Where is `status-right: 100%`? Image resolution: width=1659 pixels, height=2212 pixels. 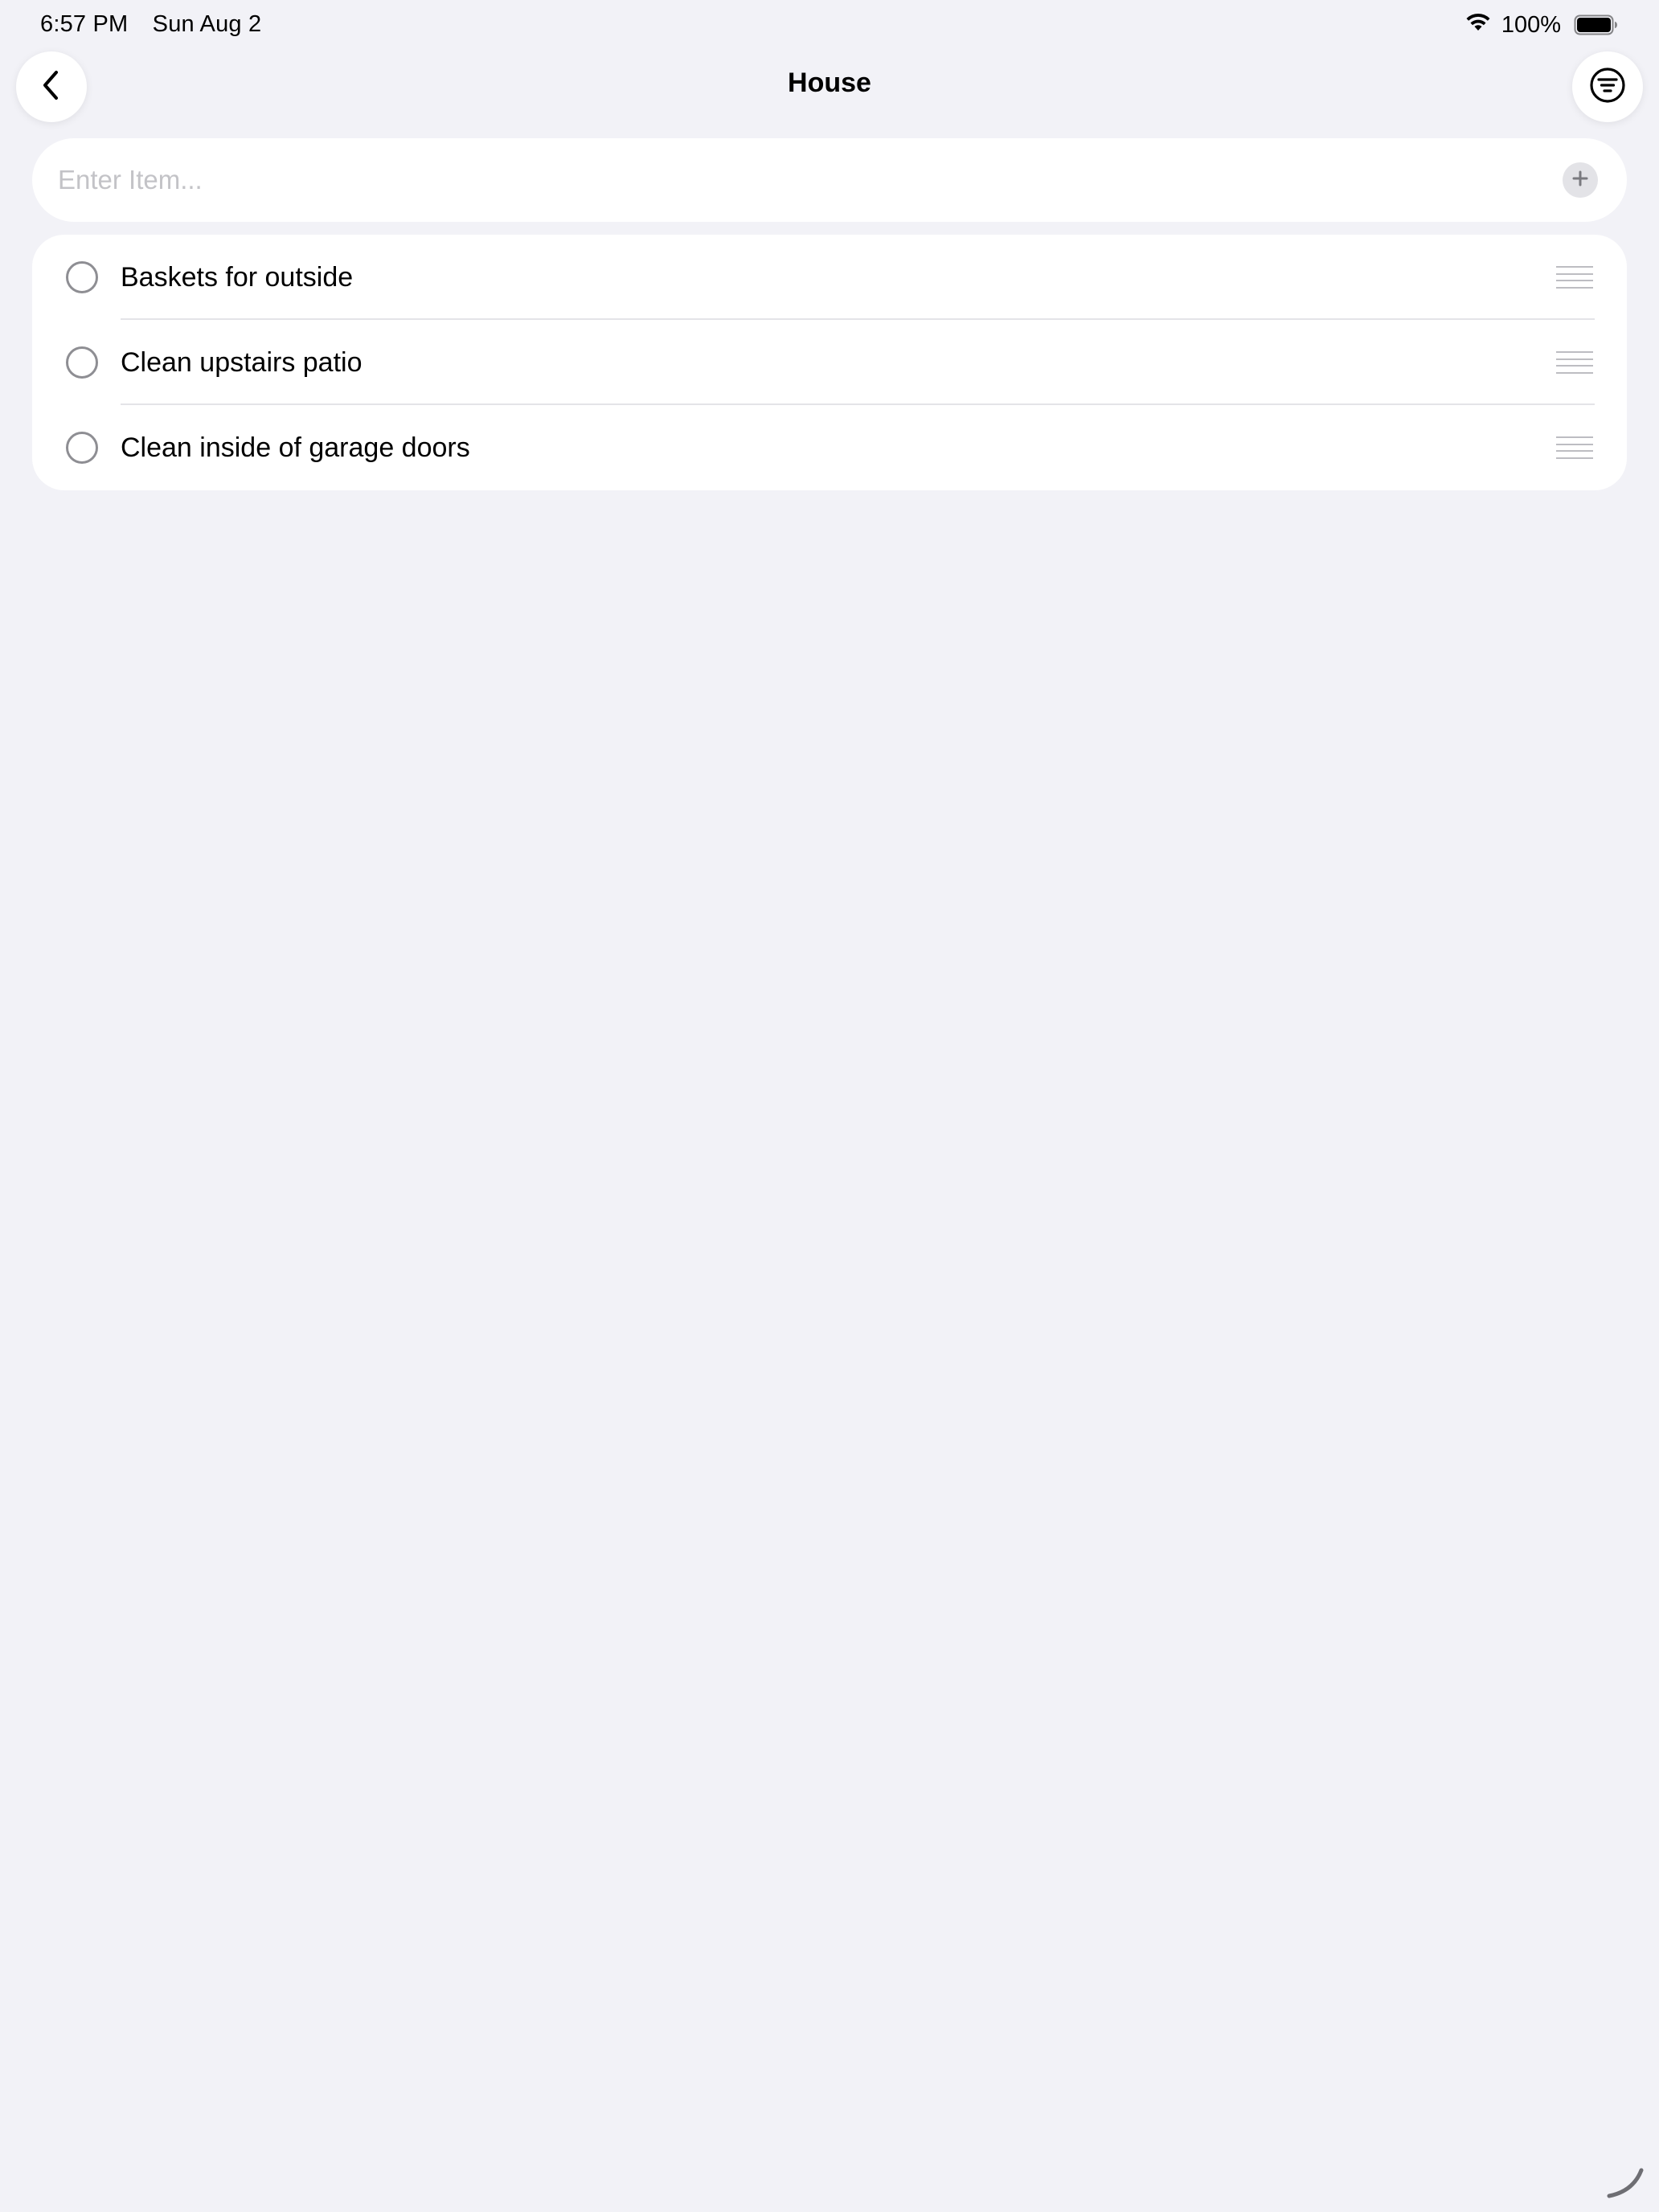
status-right: 100% is located at coordinates (1541, 25).